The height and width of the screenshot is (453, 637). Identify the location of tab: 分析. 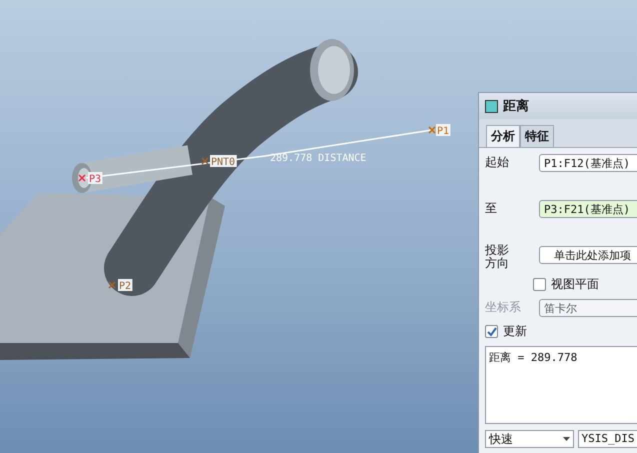
(503, 136).